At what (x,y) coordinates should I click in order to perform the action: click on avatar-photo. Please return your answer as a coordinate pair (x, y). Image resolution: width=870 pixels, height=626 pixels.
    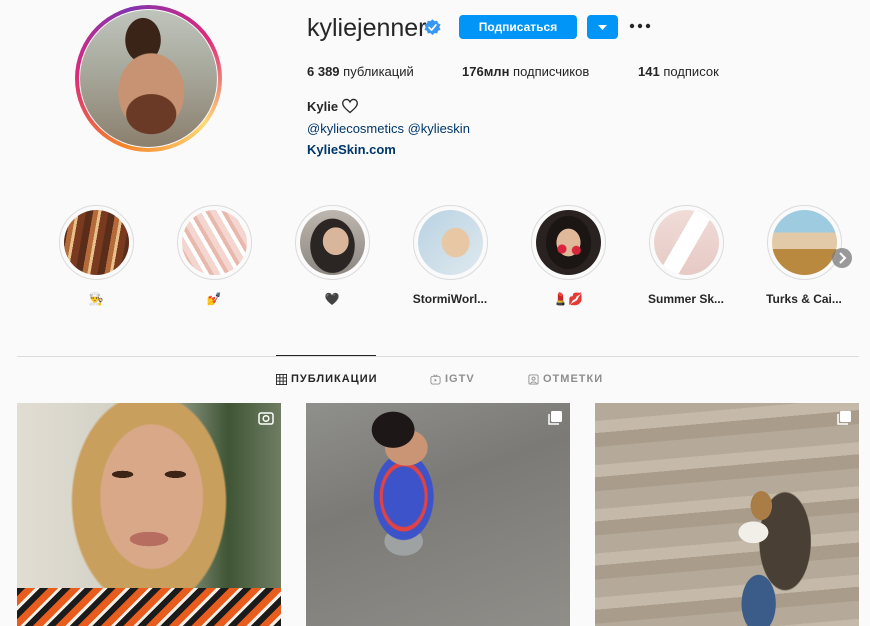
    Looking at the image, I should click on (148, 78).